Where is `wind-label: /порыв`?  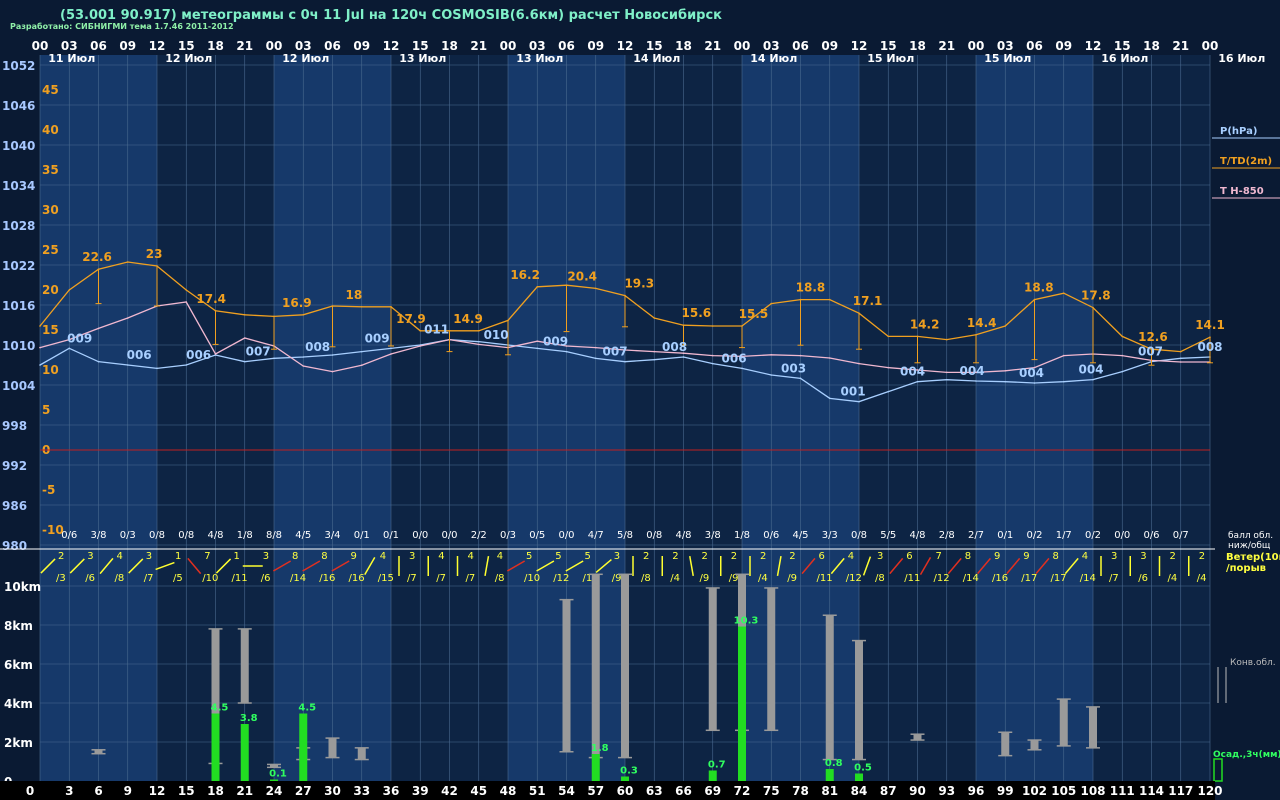
wind-label: /порыв is located at coordinates (1246, 568).